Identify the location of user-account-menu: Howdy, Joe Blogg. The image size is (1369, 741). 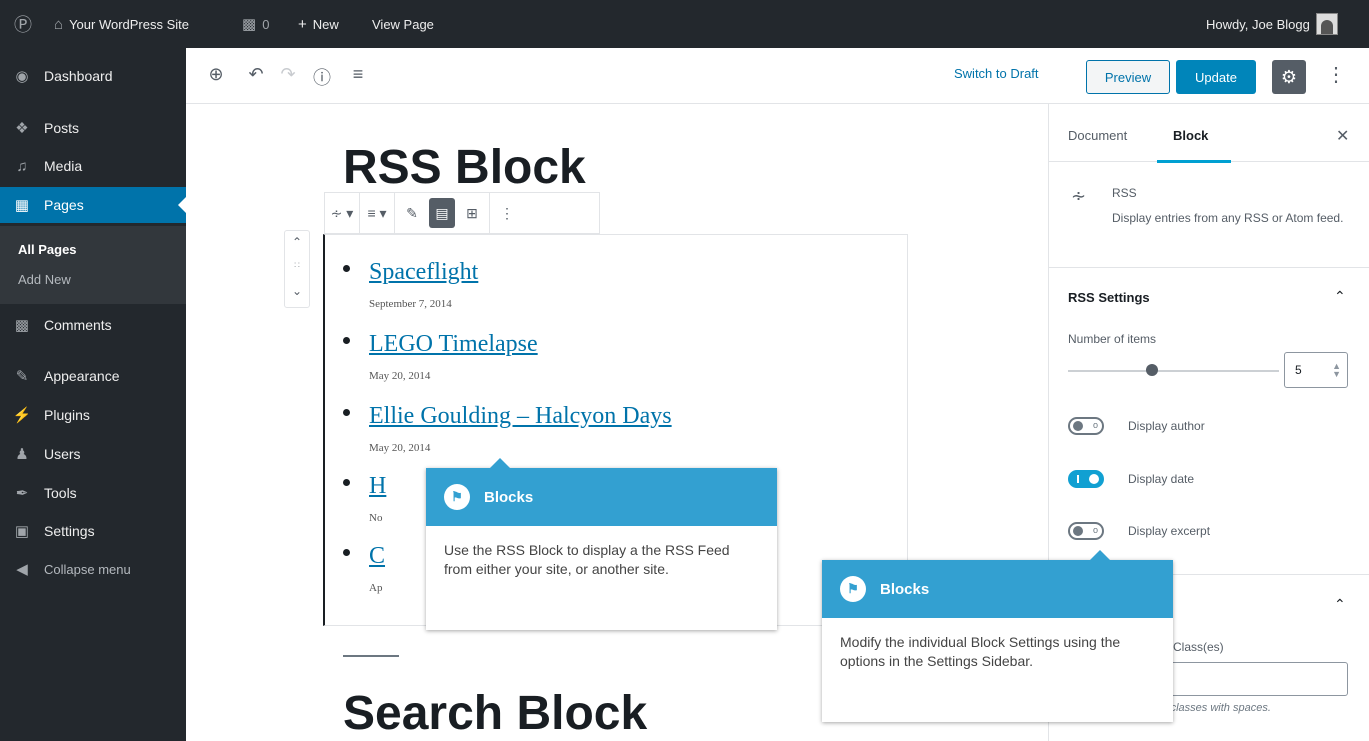
(1272, 24).